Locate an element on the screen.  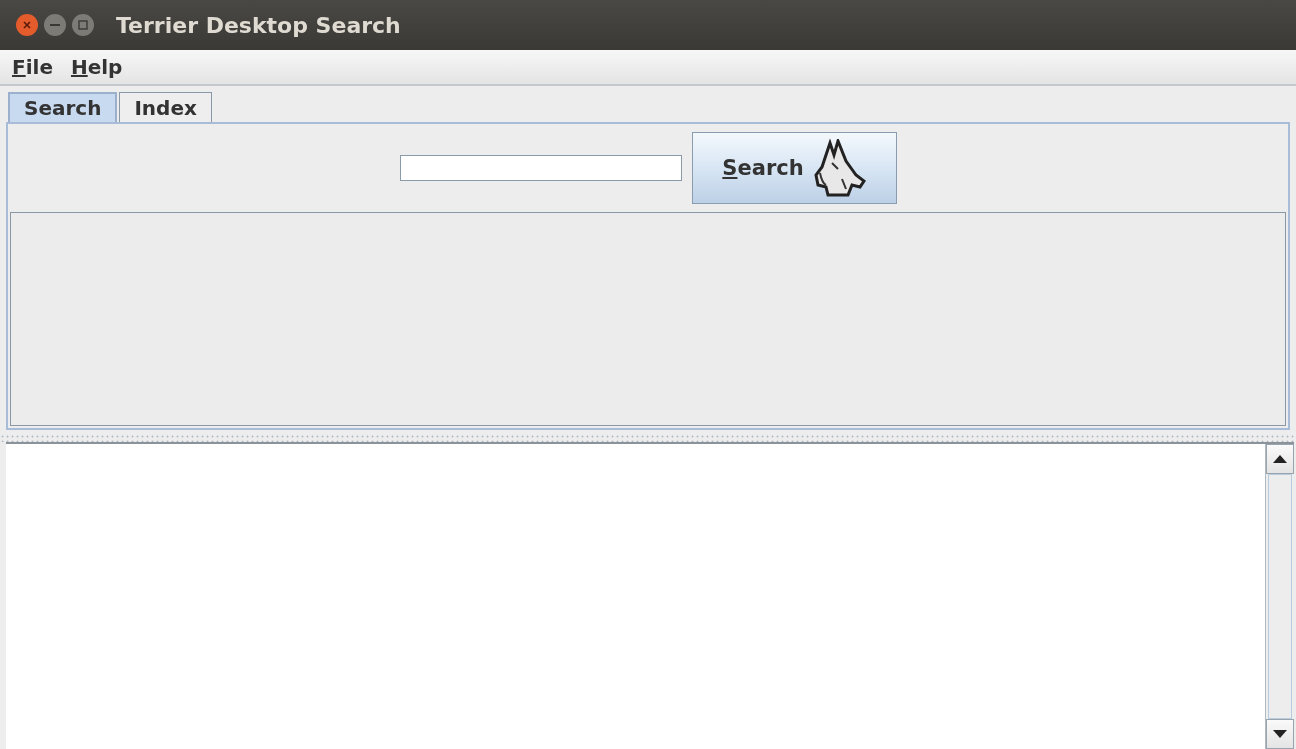
minimize-button is located at coordinates (55, 25).